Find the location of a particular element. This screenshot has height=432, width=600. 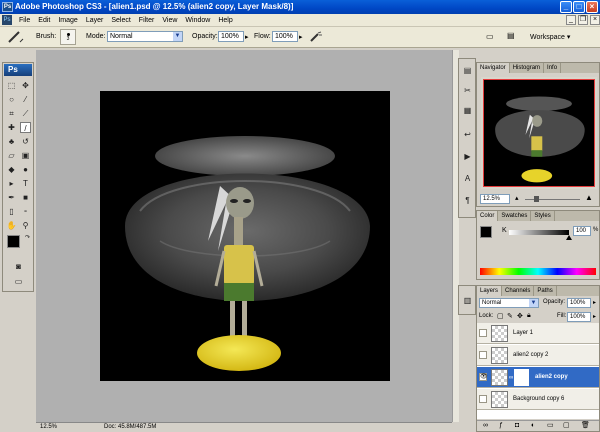

screen-mode-icon: ▭ is located at coordinates (18, 281).